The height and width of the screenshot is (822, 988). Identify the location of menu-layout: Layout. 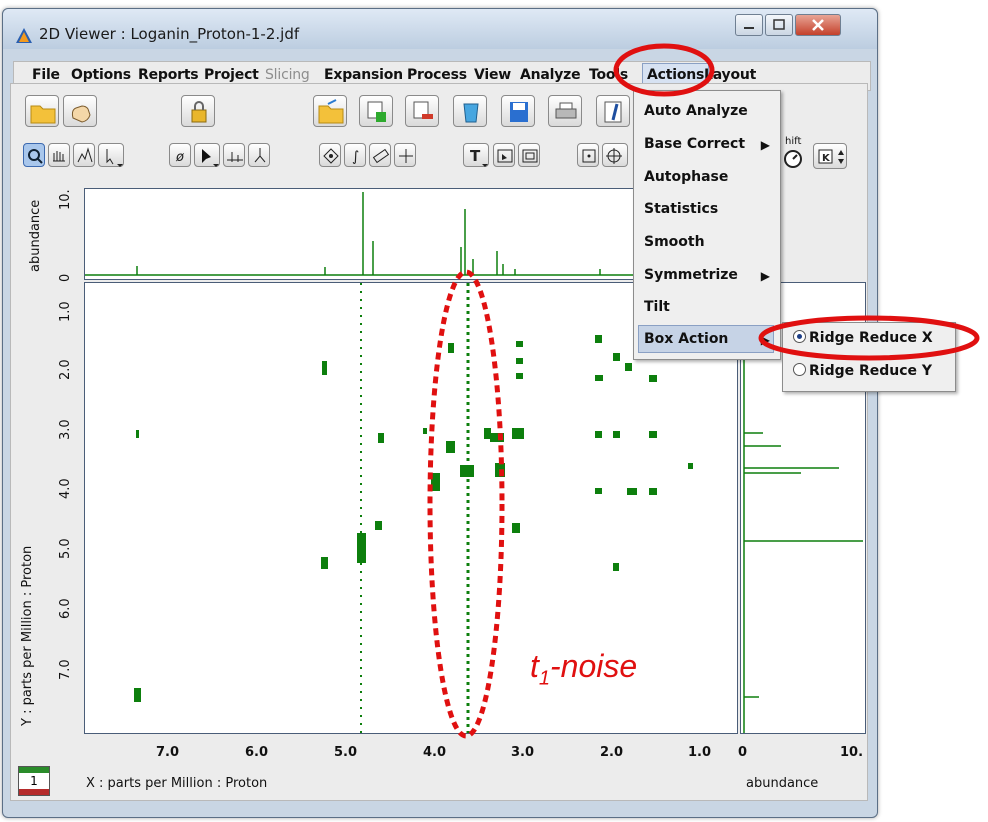
(730, 75).